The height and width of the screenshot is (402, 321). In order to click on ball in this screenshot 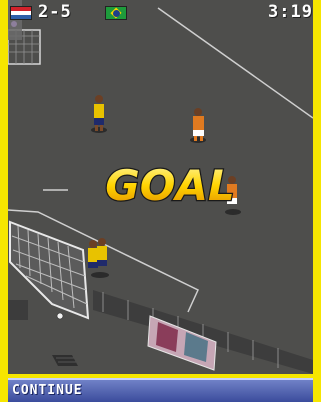, I will do `click(60, 316)`.